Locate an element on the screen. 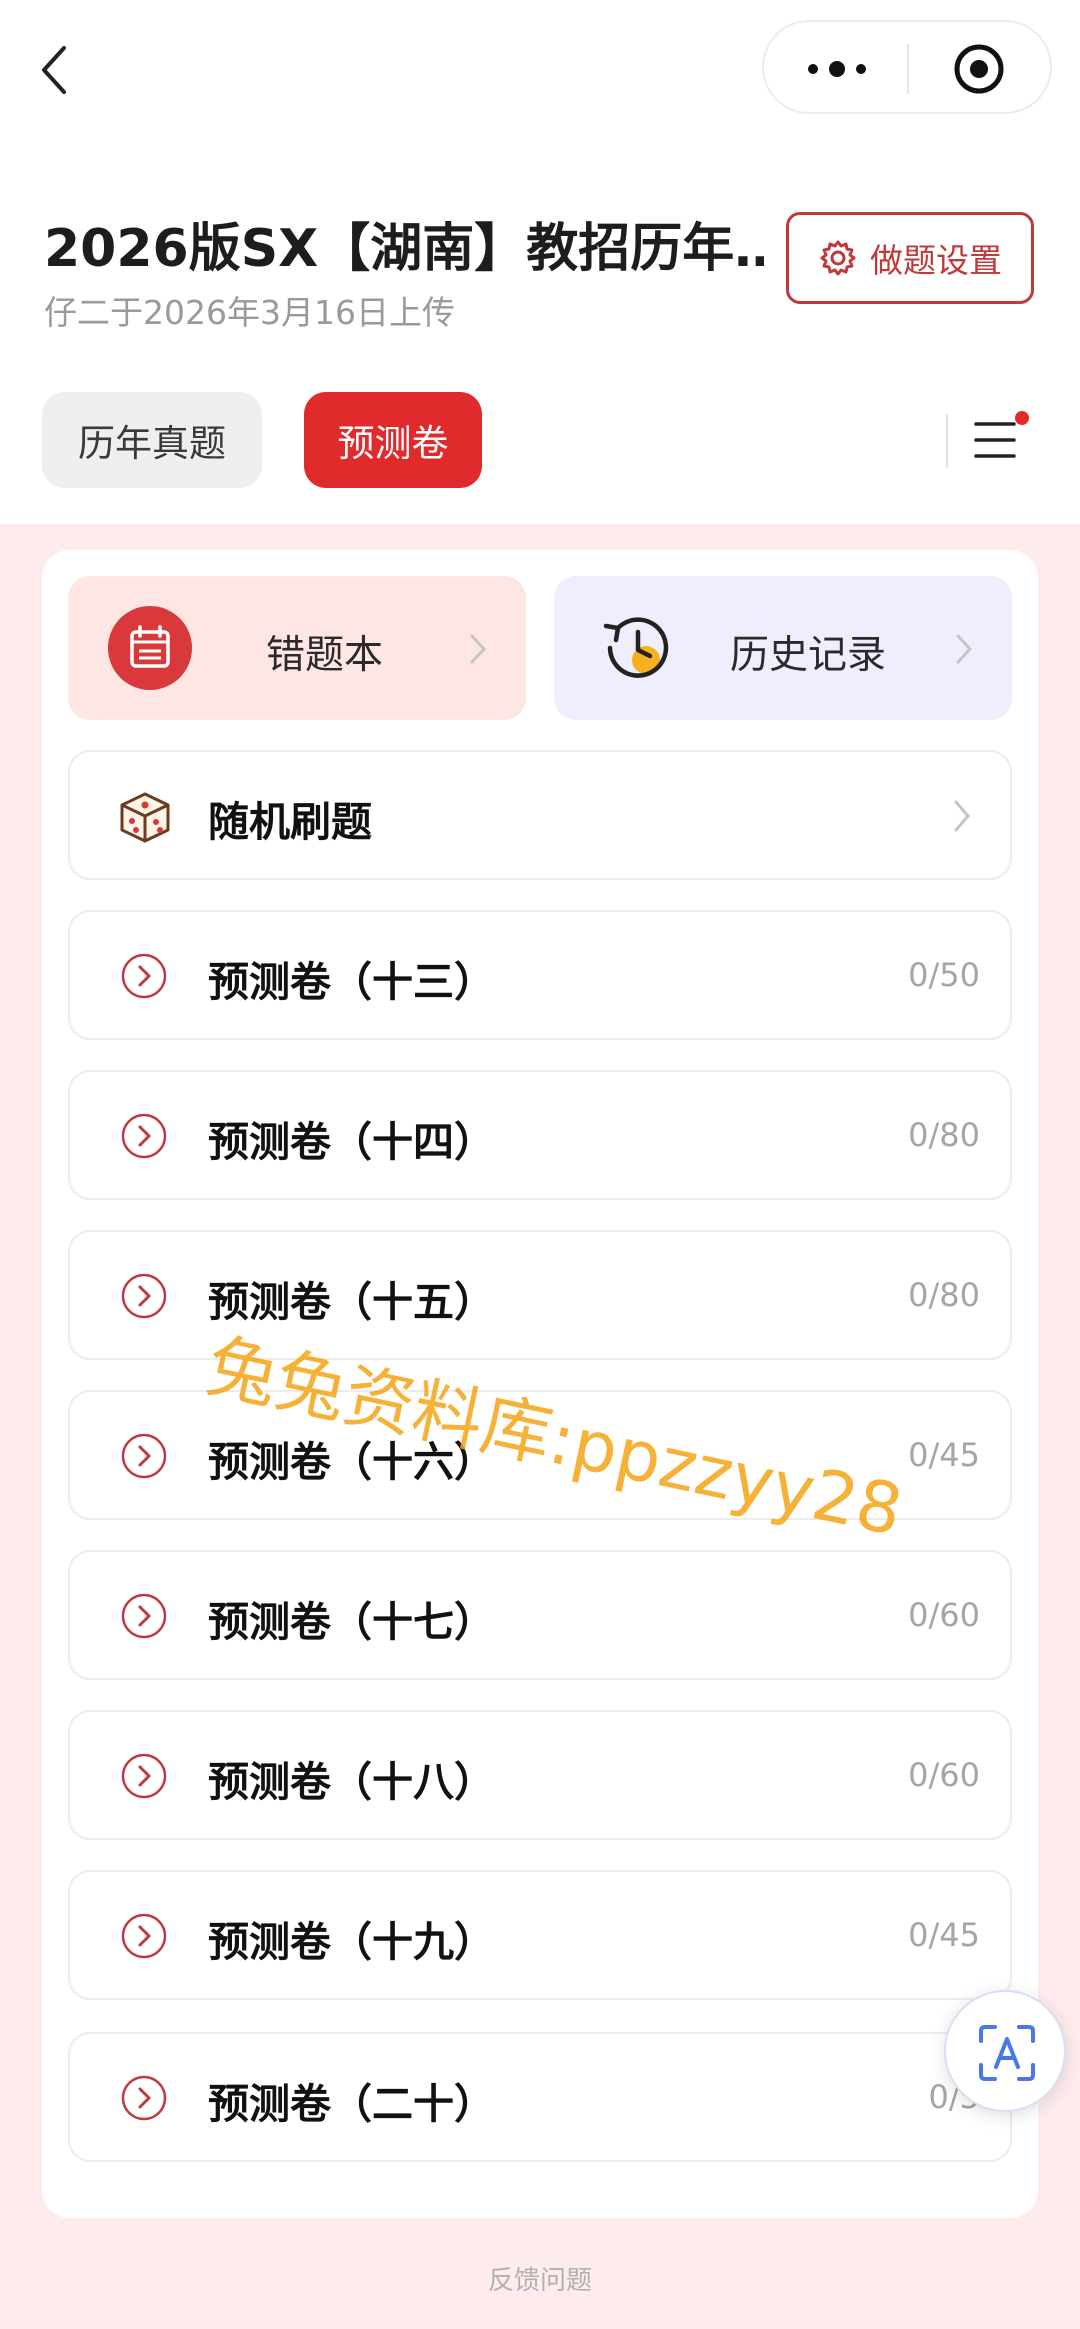  paper-progress: 0/50 is located at coordinates (944, 975).